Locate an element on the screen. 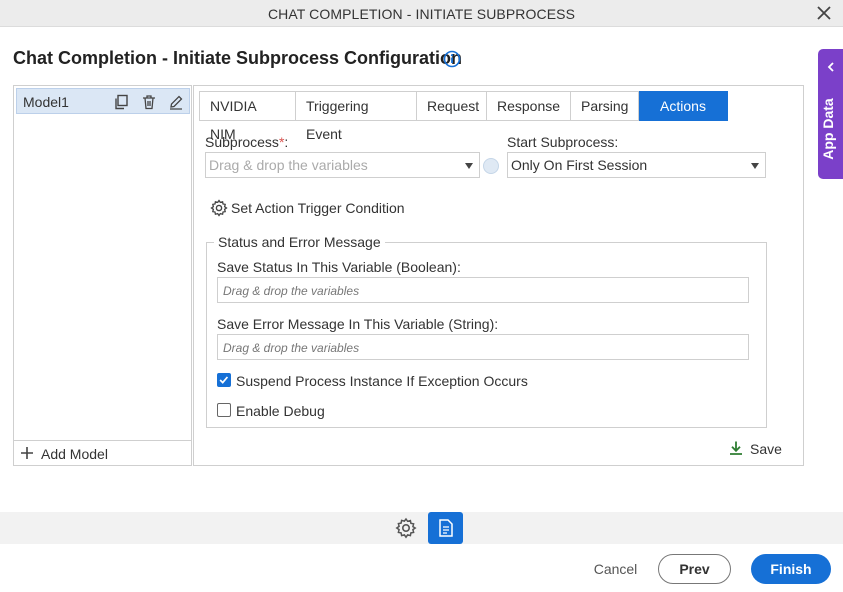 This screenshot has width=843, height=592. subprocess-placeholder: Drag & drop the variables is located at coordinates (288, 165).